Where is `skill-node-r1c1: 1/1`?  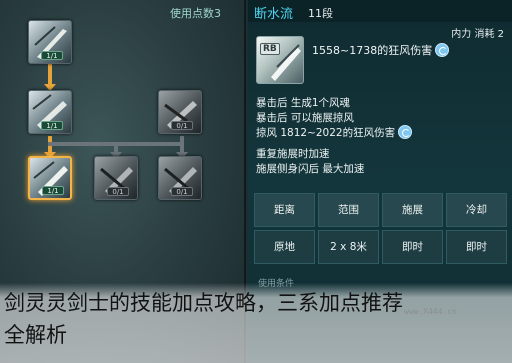
skill-node-r1c1: 1/1 is located at coordinates (50, 42).